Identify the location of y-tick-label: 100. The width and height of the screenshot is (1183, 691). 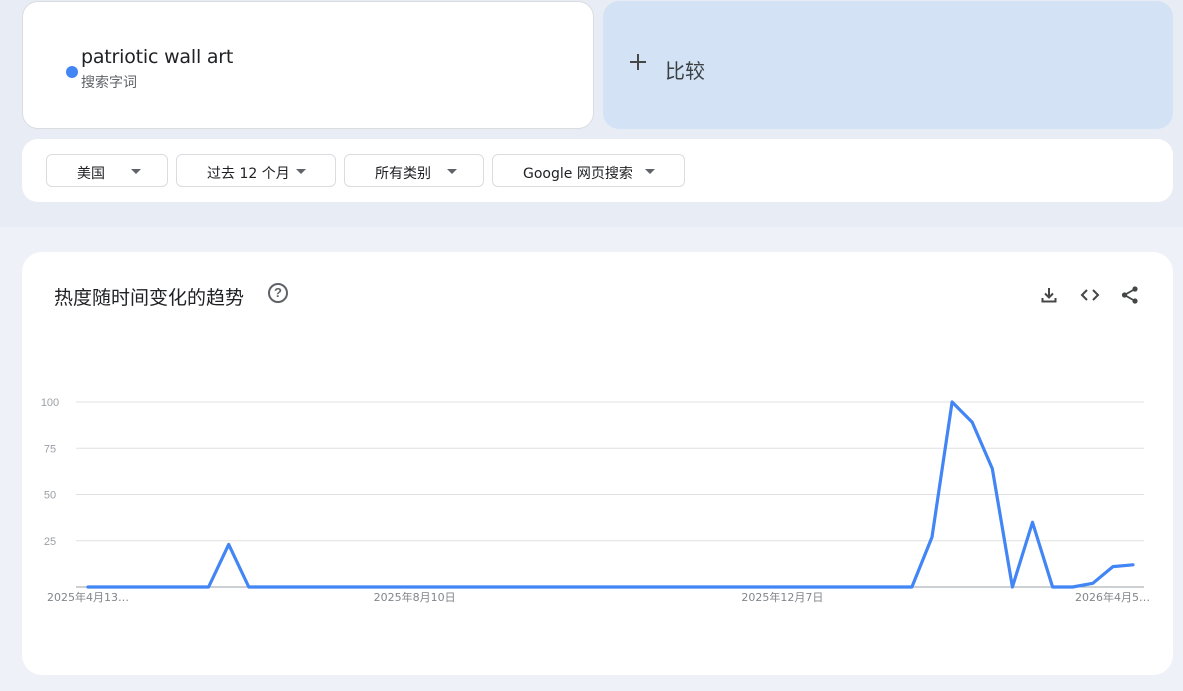
(50, 403).